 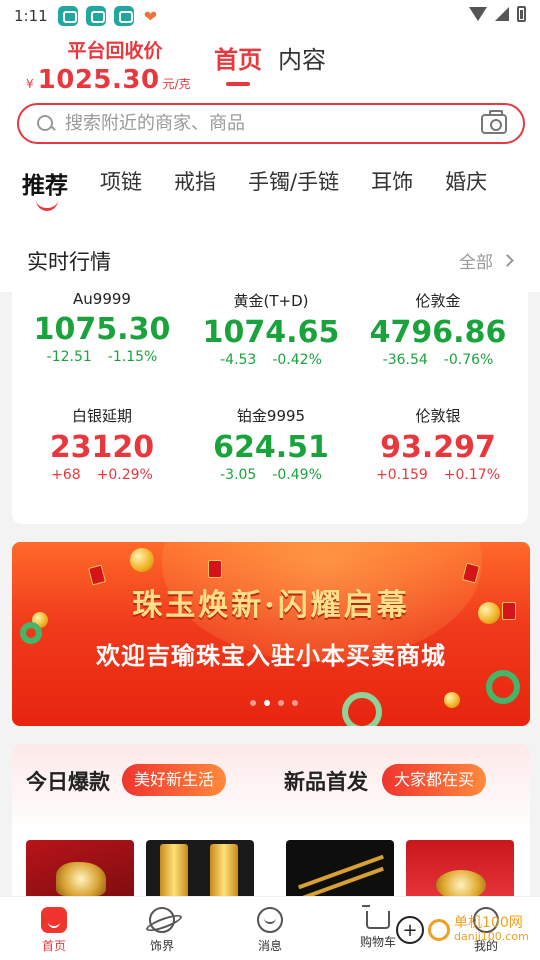 I want to click on quote-name: 白银延期, so click(x=101, y=416).